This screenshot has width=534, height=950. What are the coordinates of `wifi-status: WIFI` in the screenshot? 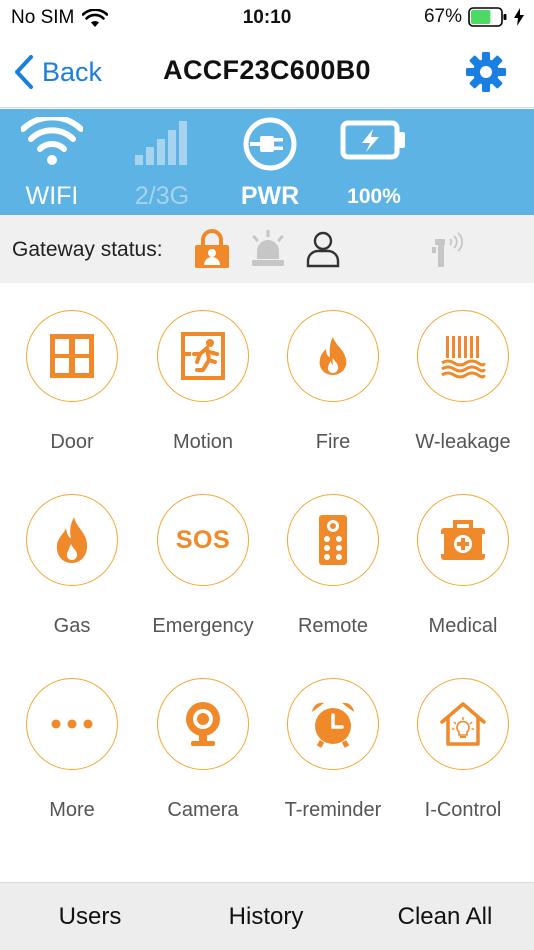 It's located at (52, 162).